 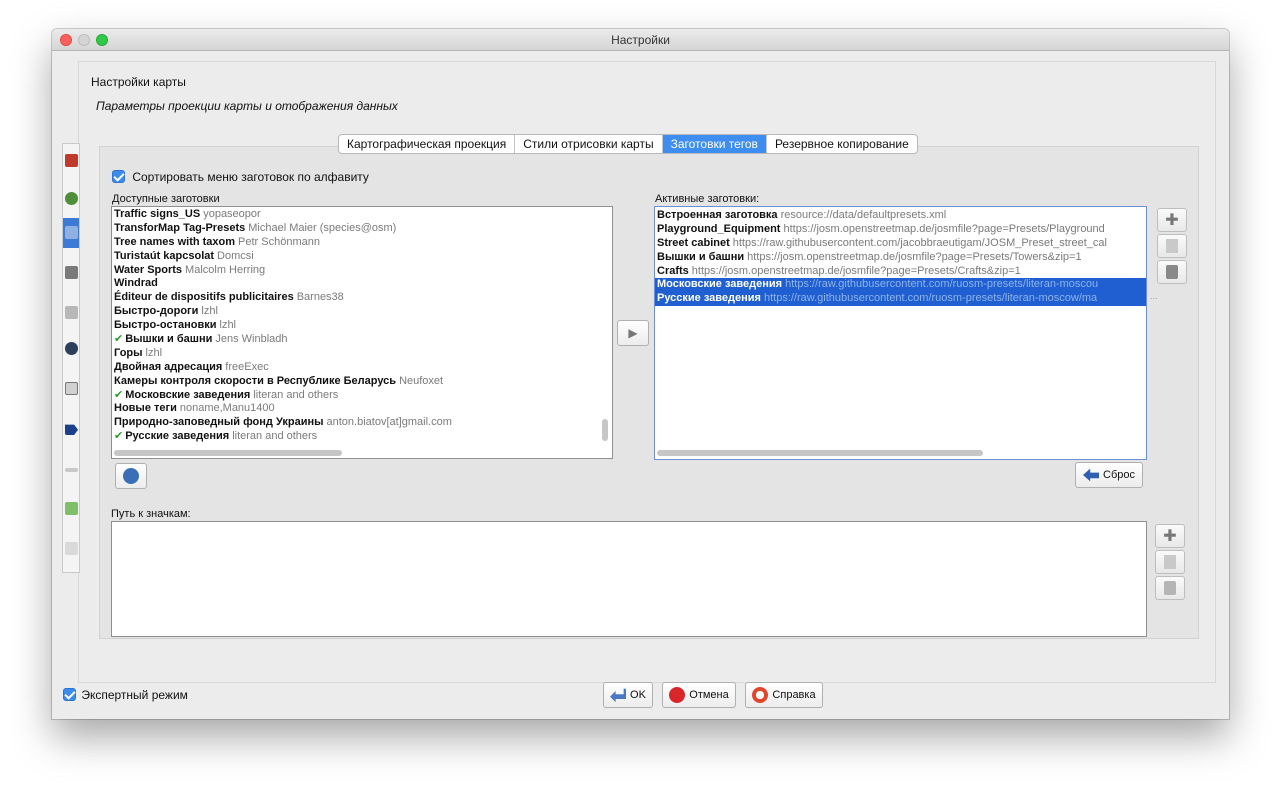 What do you see at coordinates (279, 241) in the screenshot?
I see `preset-author: Petr Schönmann` at bounding box center [279, 241].